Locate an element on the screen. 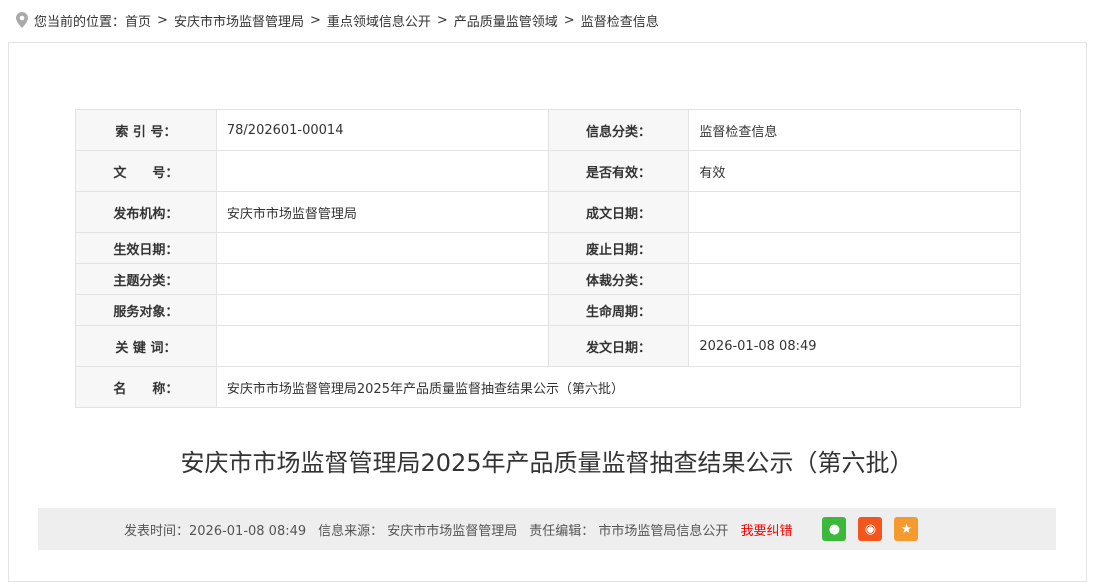 The image size is (1094, 582). favorite-star-icon: ★ is located at coordinates (906, 529).